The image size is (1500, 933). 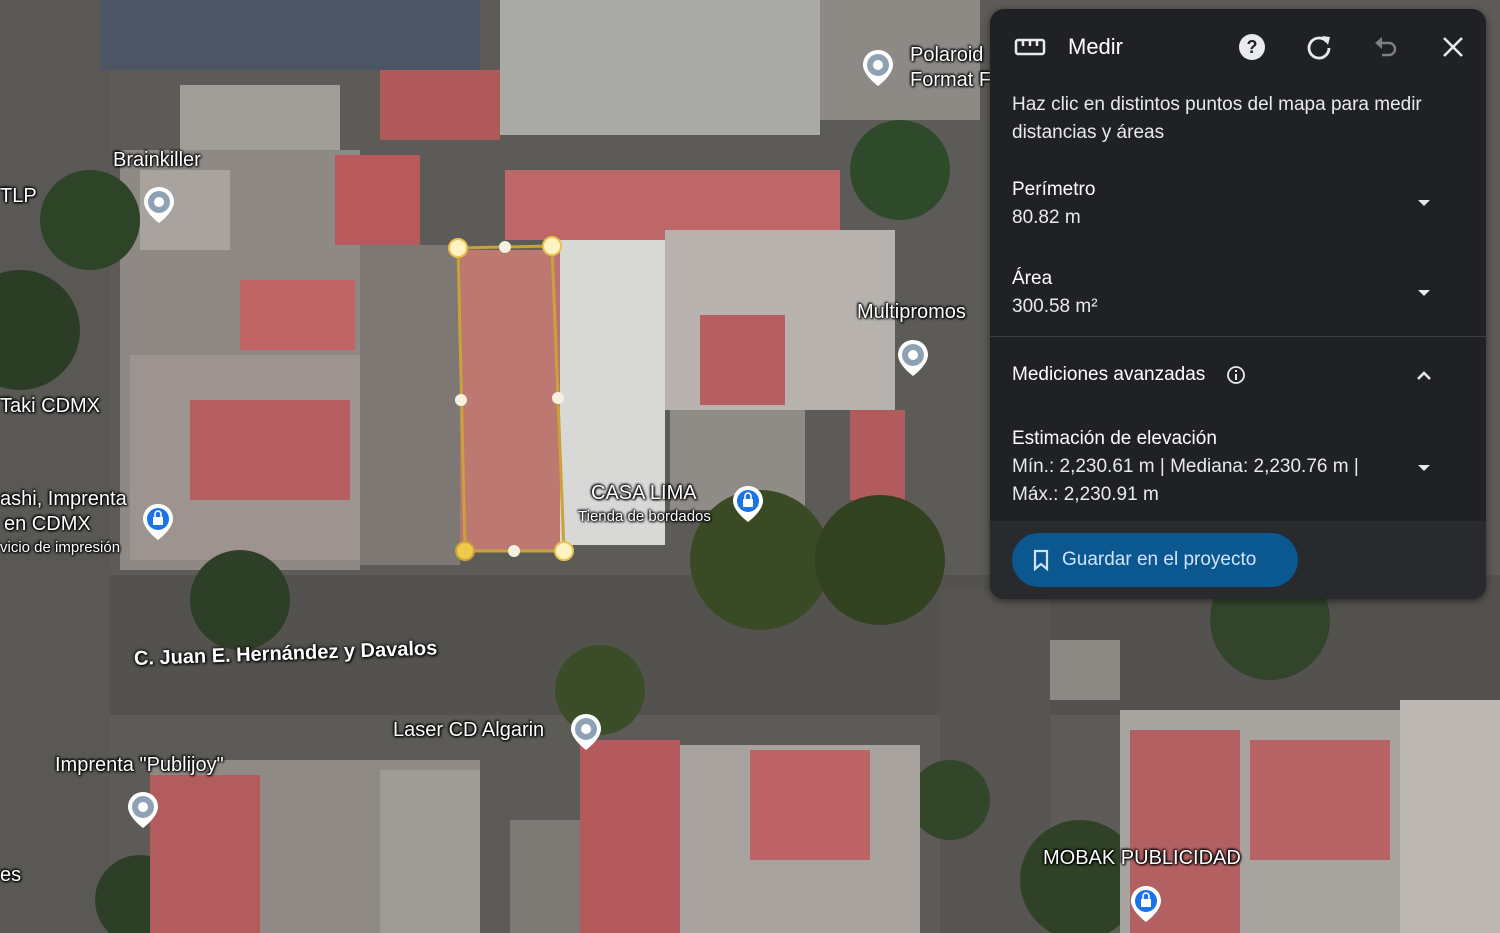 What do you see at coordinates (1109, 374) in the screenshot?
I see `advanced-label: Mediciones avanzadas` at bounding box center [1109, 374].